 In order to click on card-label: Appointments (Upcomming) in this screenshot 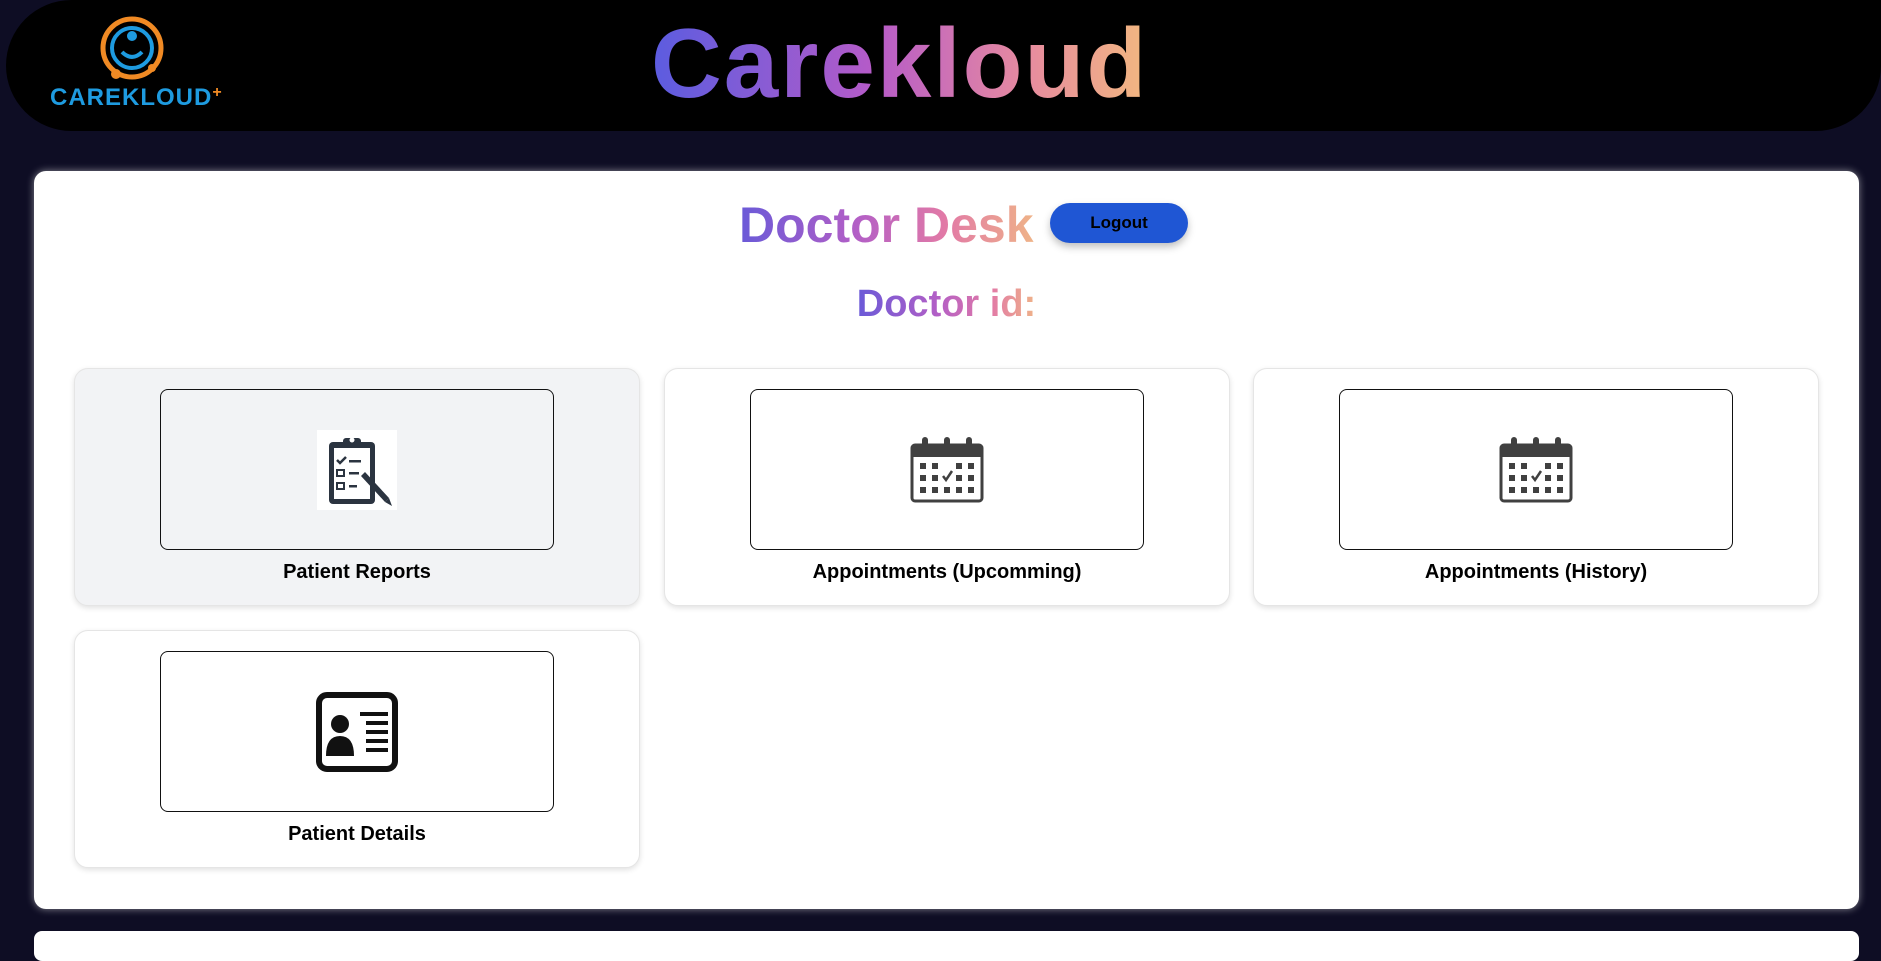, I will do `click(947, 572)`.